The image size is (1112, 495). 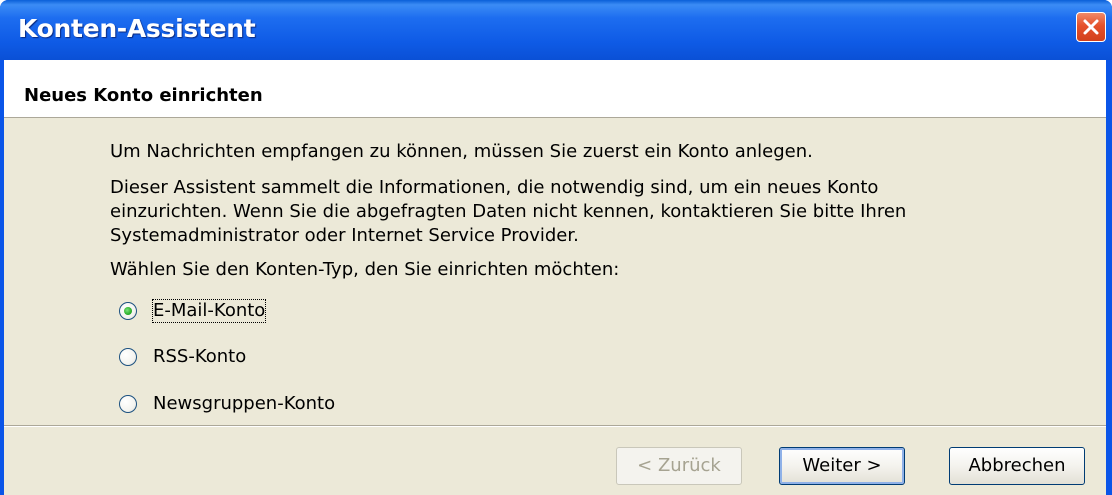 I want to click on window-title: Konten-Assistent, so click(x=137, y=28).